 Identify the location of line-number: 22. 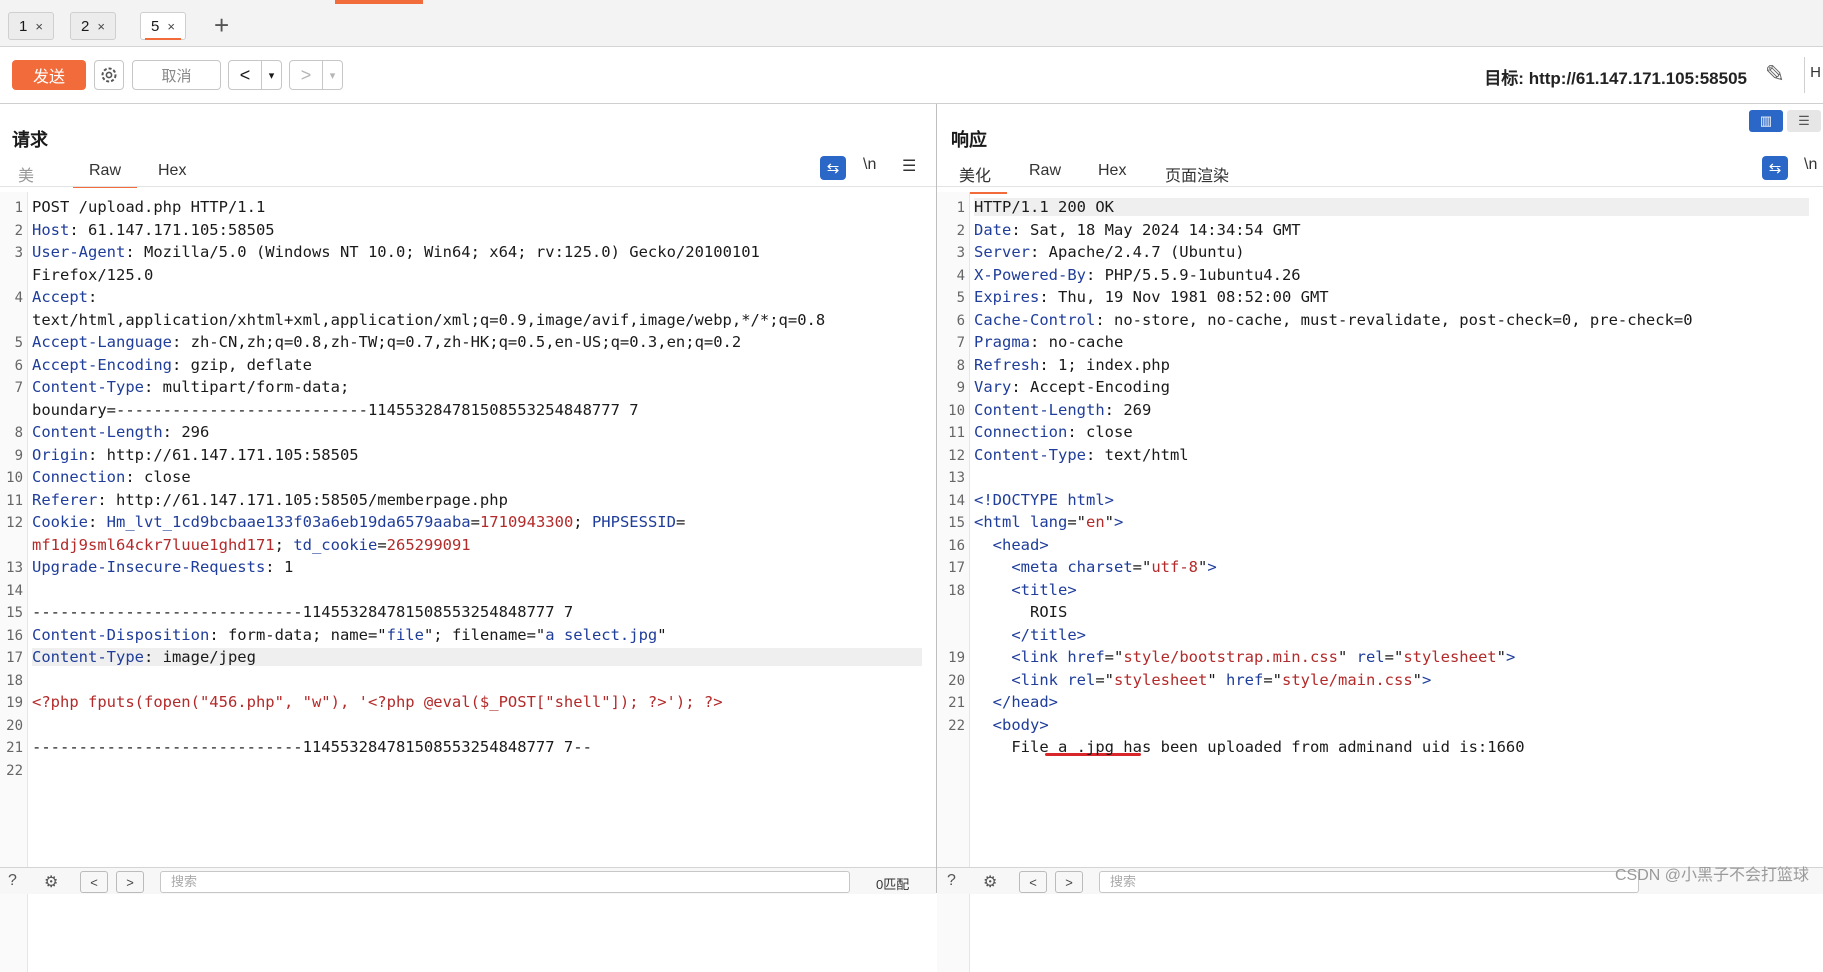
(956, 725).